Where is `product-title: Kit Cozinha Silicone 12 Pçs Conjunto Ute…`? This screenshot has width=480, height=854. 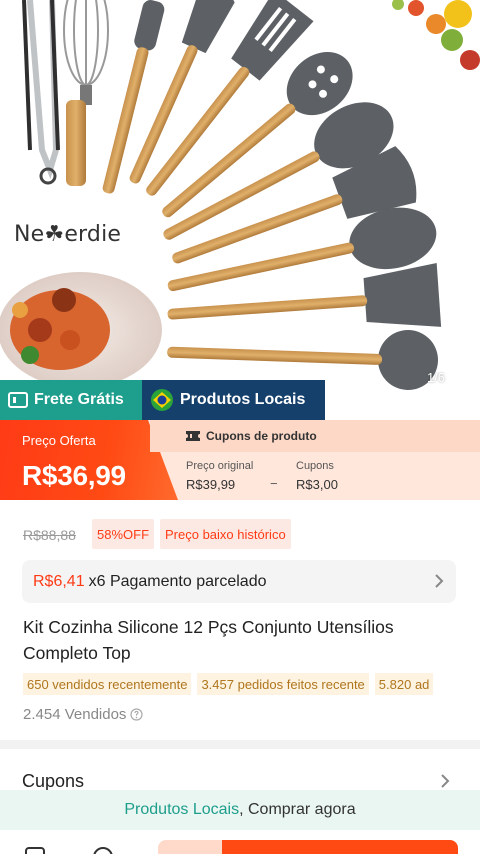
product-title: Kit Cozinha Silicone 12 Pçs Conjunto Ute… is located at coordinates (208, 640).